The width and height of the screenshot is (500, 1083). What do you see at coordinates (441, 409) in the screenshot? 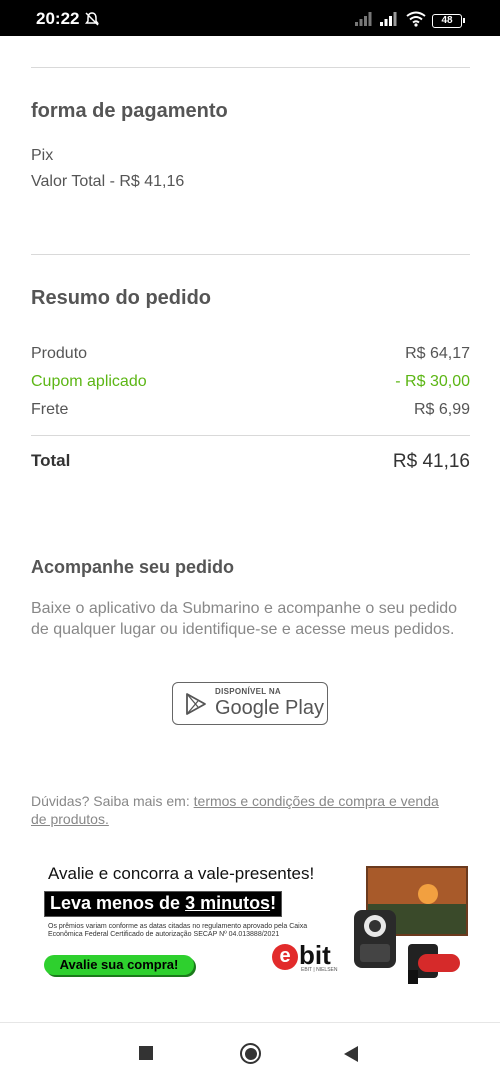
I see `row-value: R$ 6,99` at bounding box center [441, 409].